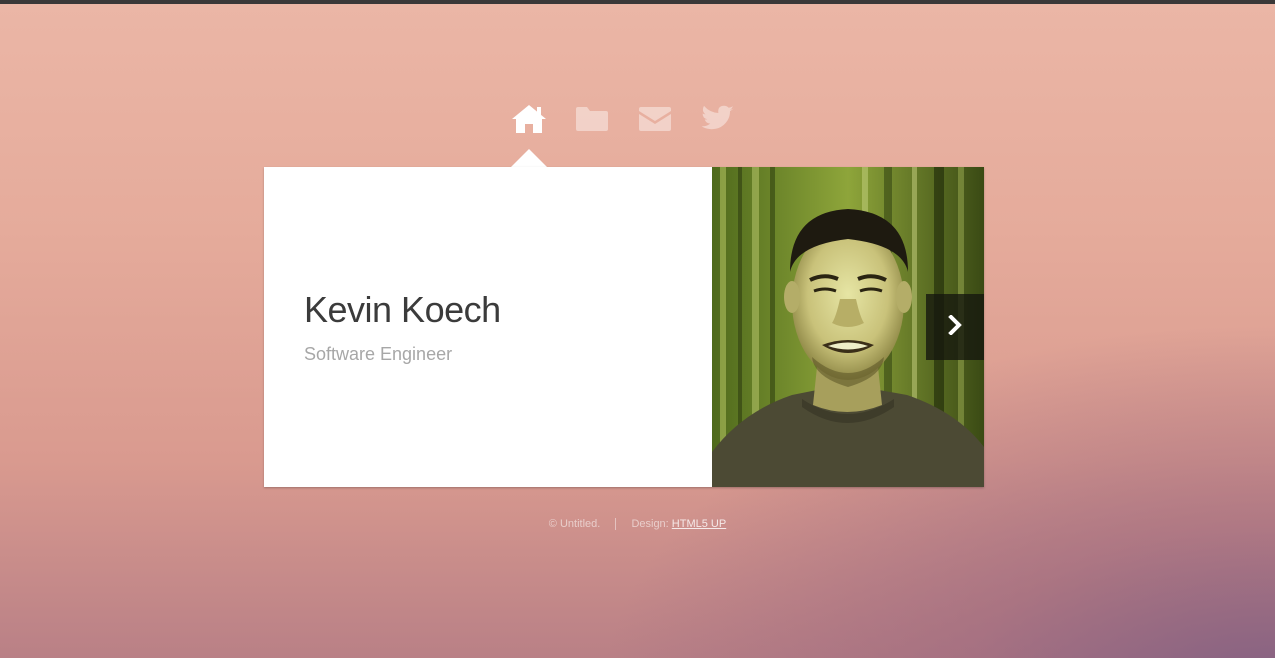 The height and width of the screenshot is (658, 1275). Describe the element at coordinates (529, 158) in the screenshot. I see `active-nav-pointer` at that location.